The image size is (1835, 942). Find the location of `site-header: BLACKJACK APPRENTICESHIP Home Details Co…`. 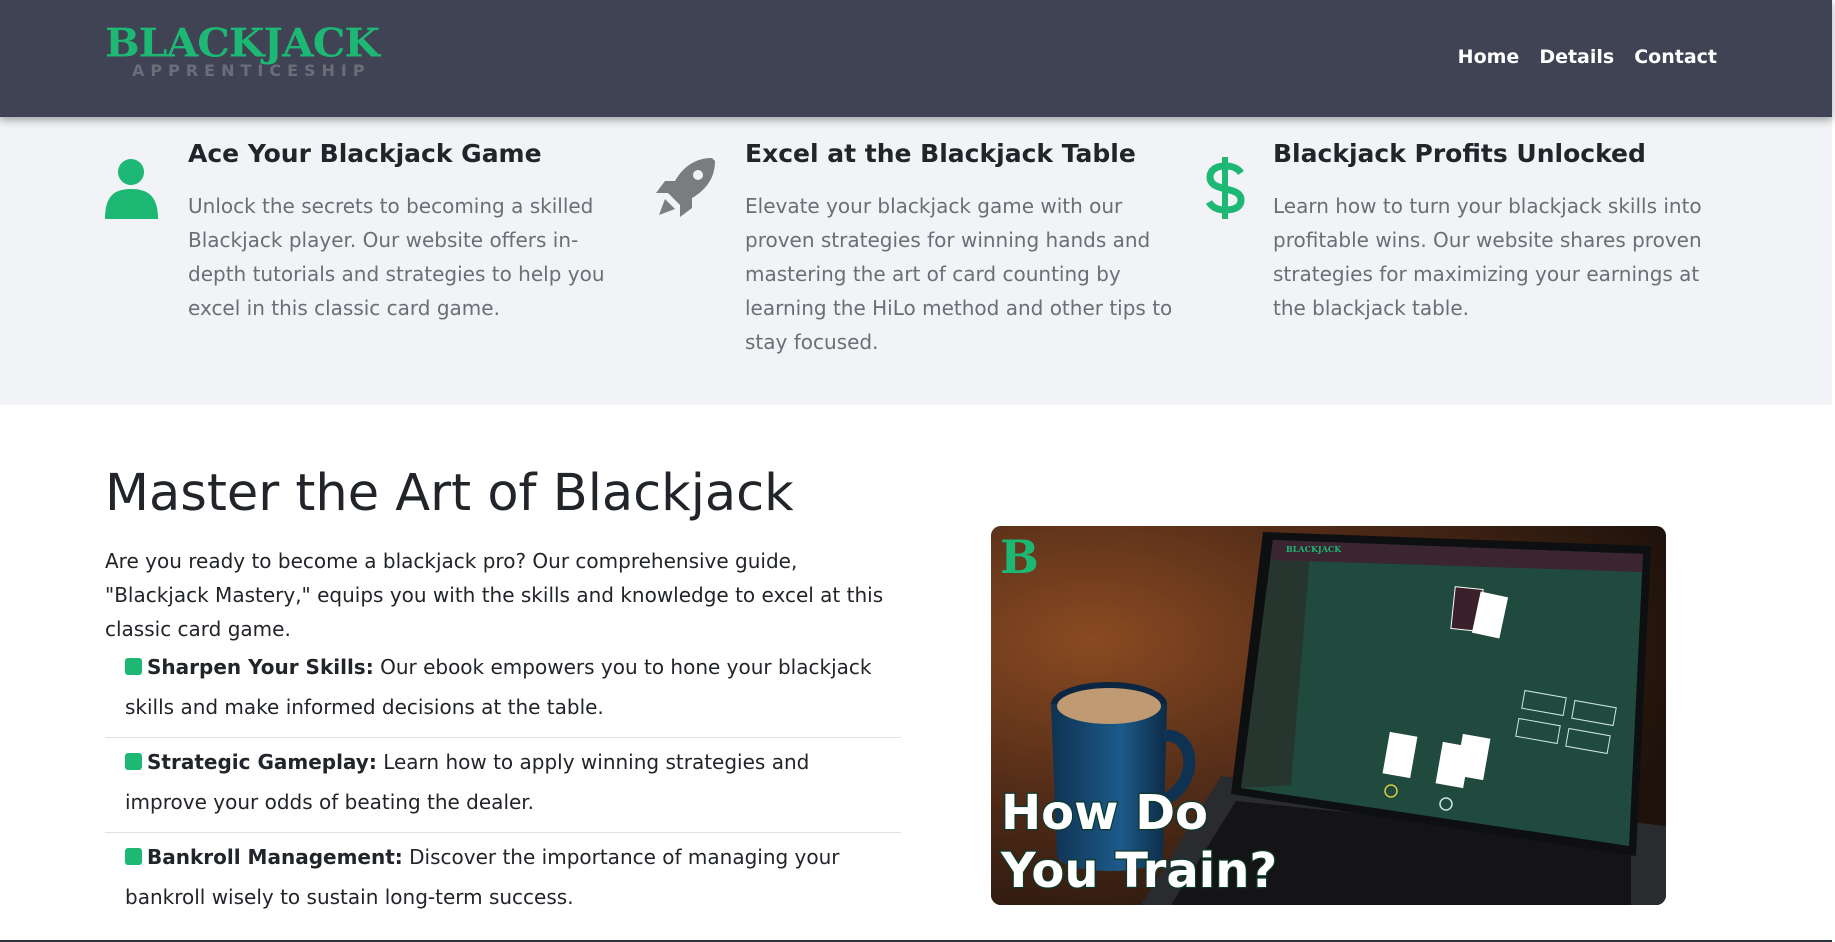

site-header: BLACKJACK APPRENTICESHIP Home Details Co… is located at coordinates (916, 58).